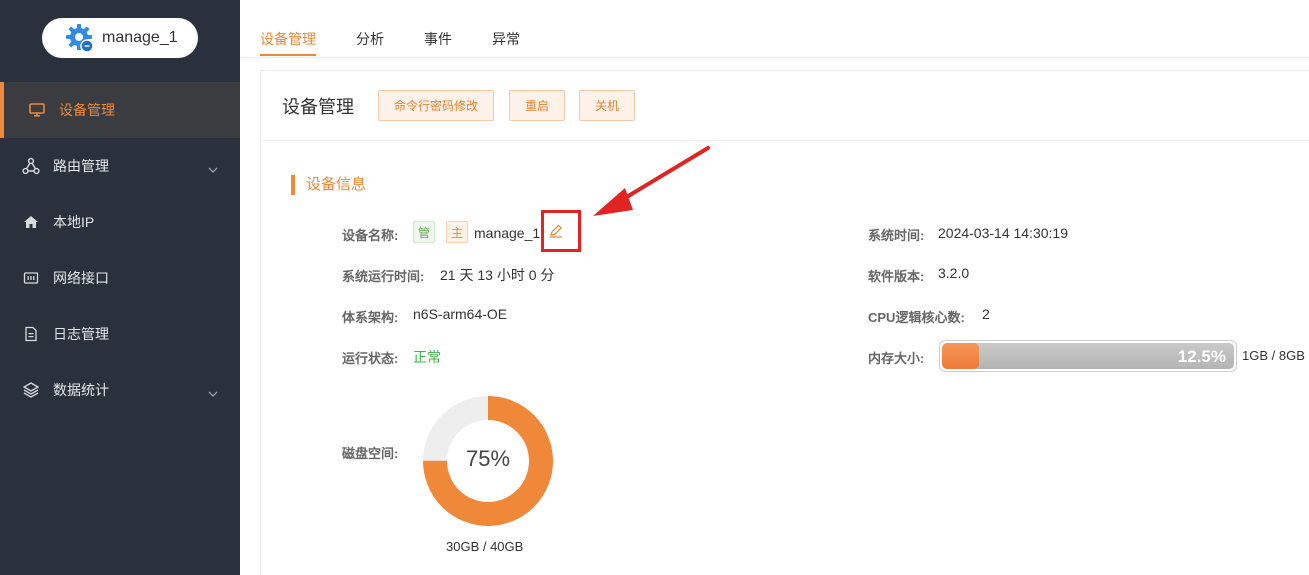  What do you see at coordinates (774, 29) in the screenshot?
I see `top-tabs: 设备管理 分析 事件 异常` at bounding box center [774, 29].